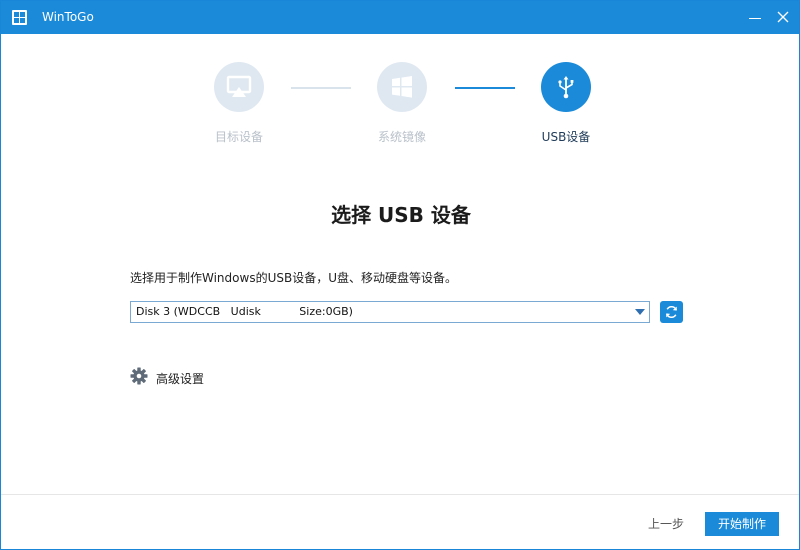  I want to click on step-label: USB设备, so click(566, 137).